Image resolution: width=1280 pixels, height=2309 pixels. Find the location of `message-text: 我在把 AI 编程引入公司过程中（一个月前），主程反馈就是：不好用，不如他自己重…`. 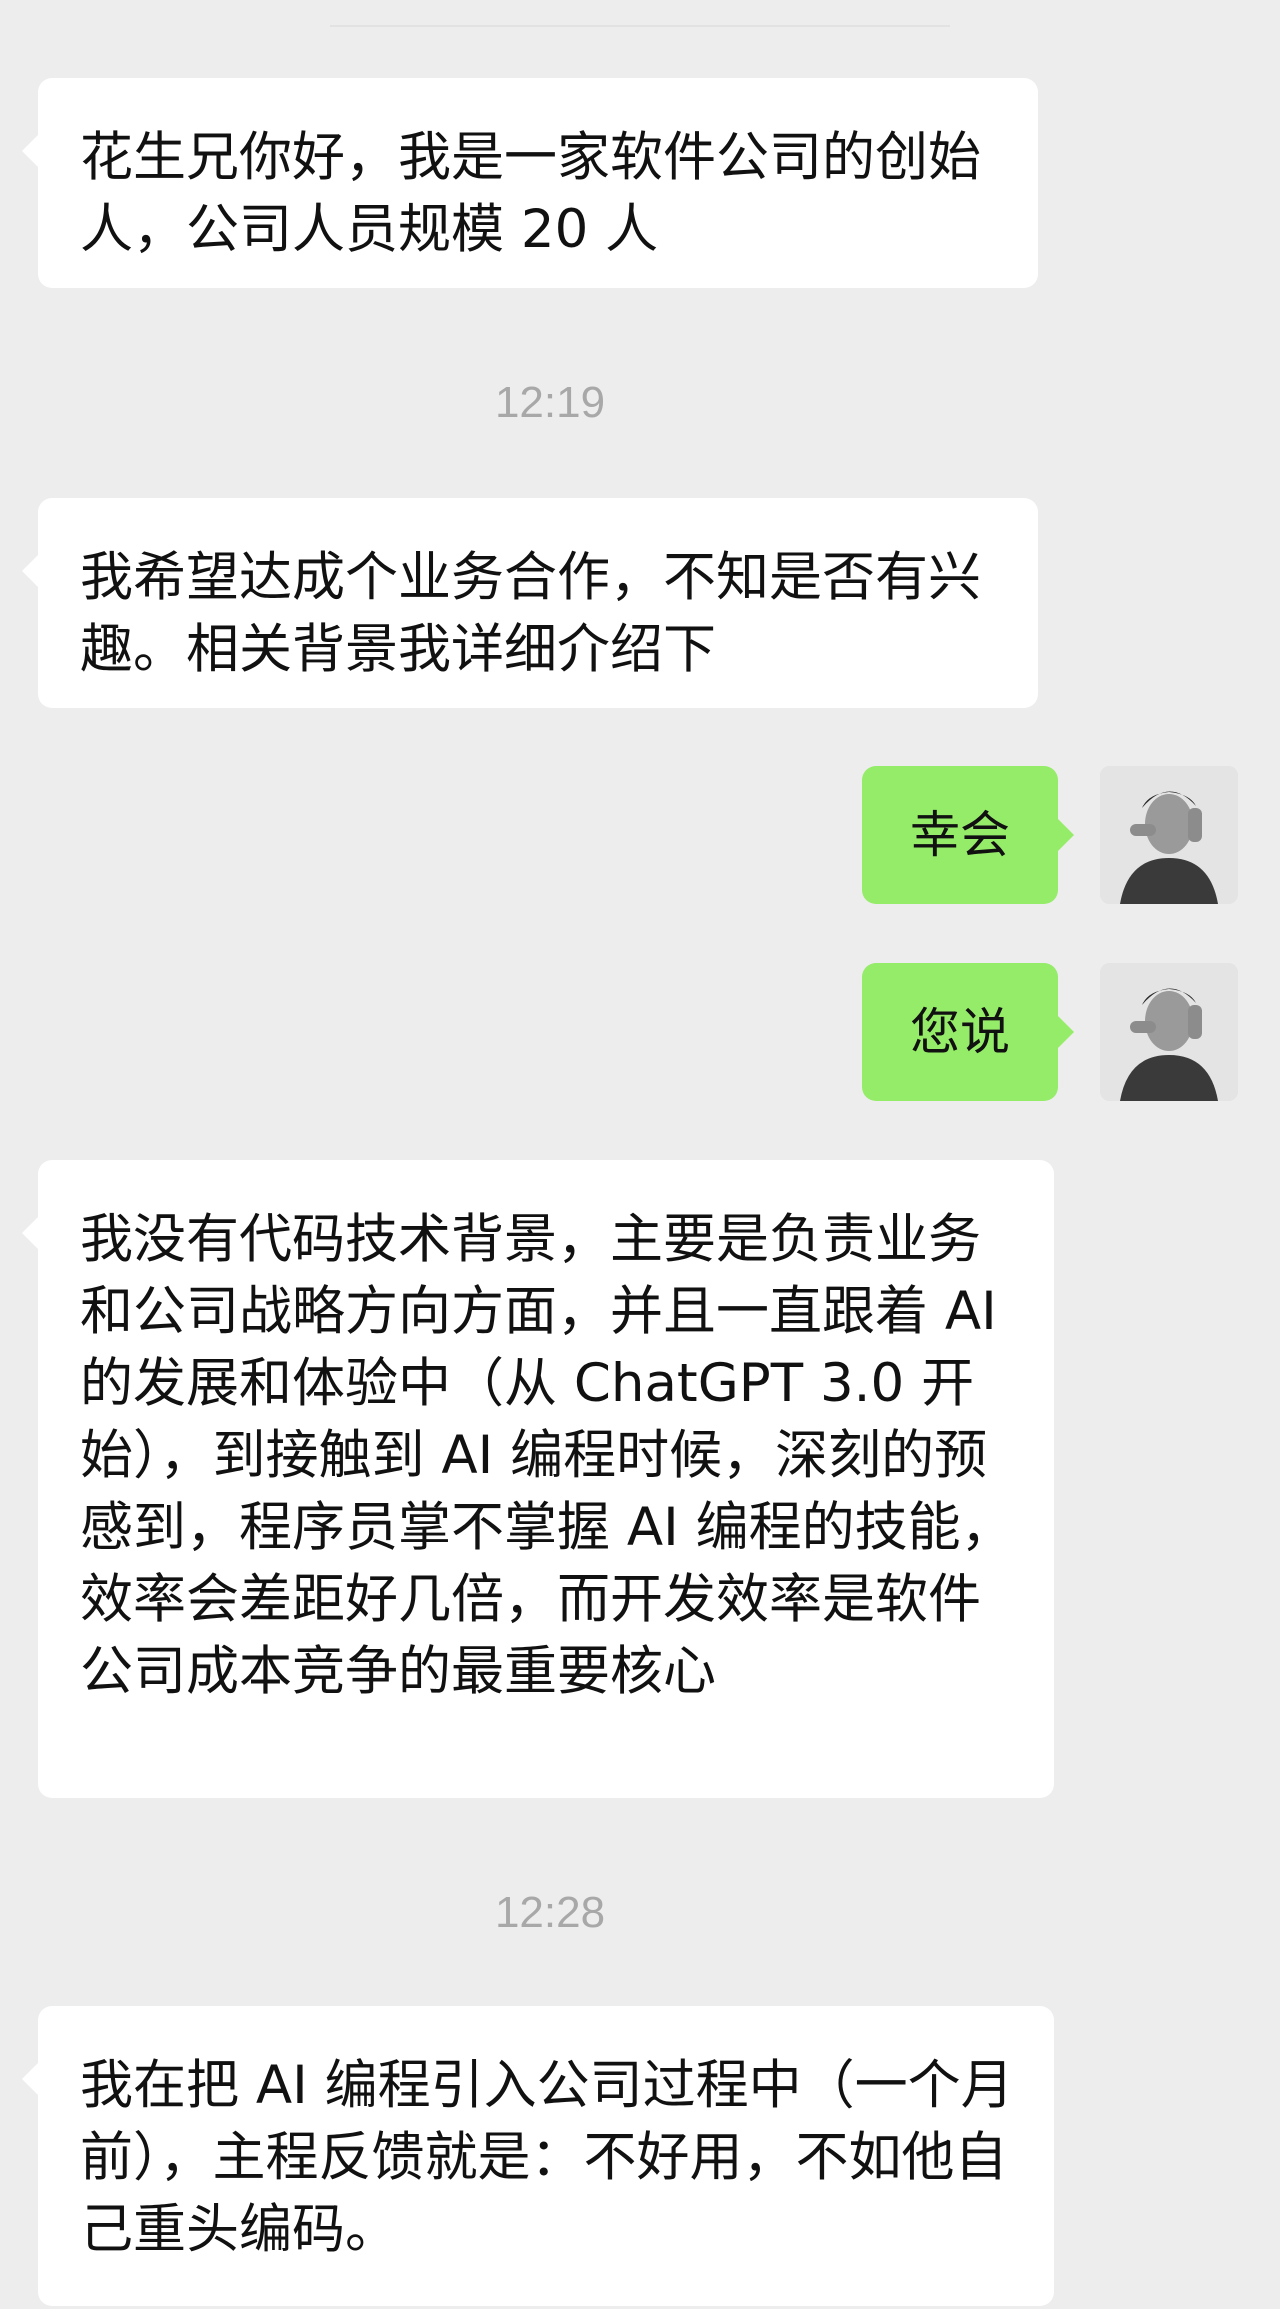

message-text: 我在把 AI 编程引入公司过程中（一个月前），主程反馈就是：不好用，不如他自己重… is located at coordinates (547, 2157).